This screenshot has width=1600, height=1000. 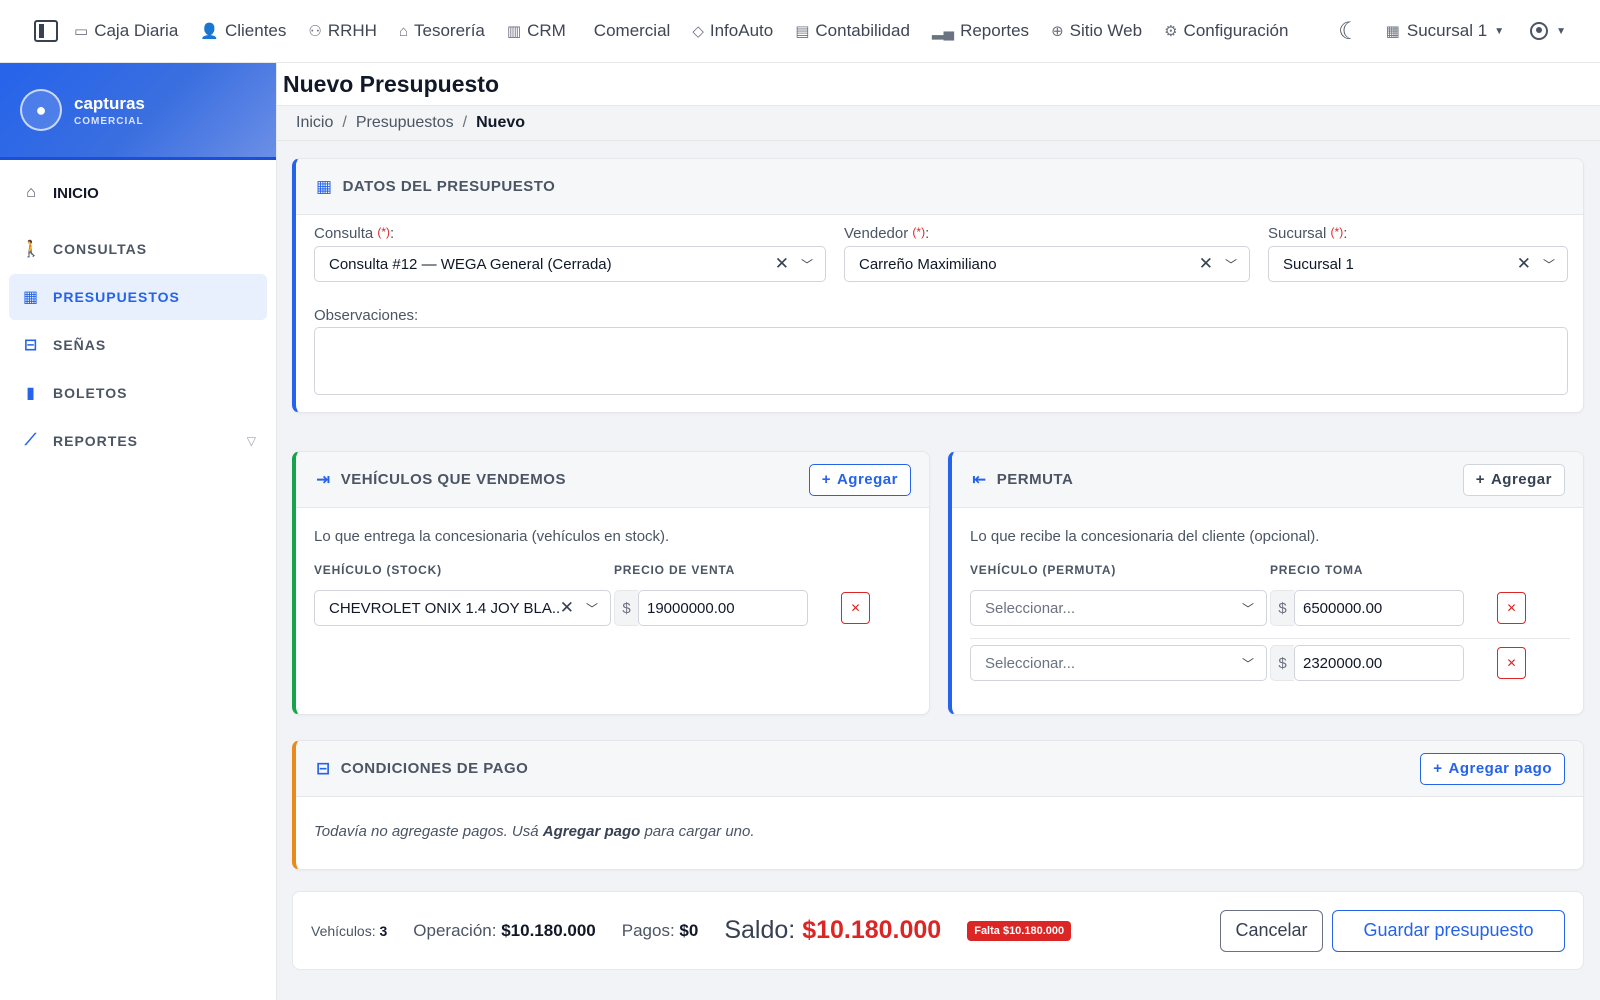 I want to click on dark-mode-icon: ☾, so click(x=1349, y=31).